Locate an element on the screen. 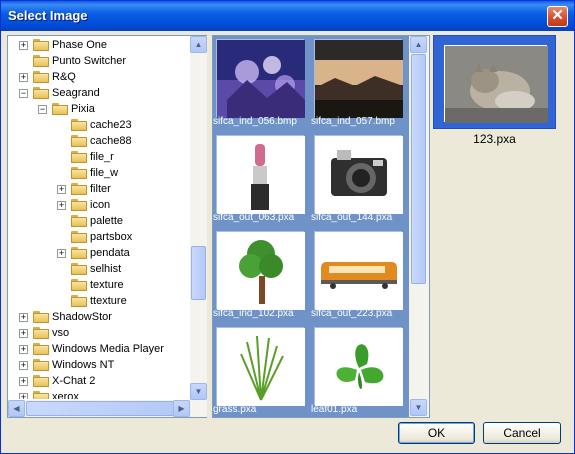 This screenshot has height=454, width=575. tree-item: partsbox is located at coordinates (99, 237).